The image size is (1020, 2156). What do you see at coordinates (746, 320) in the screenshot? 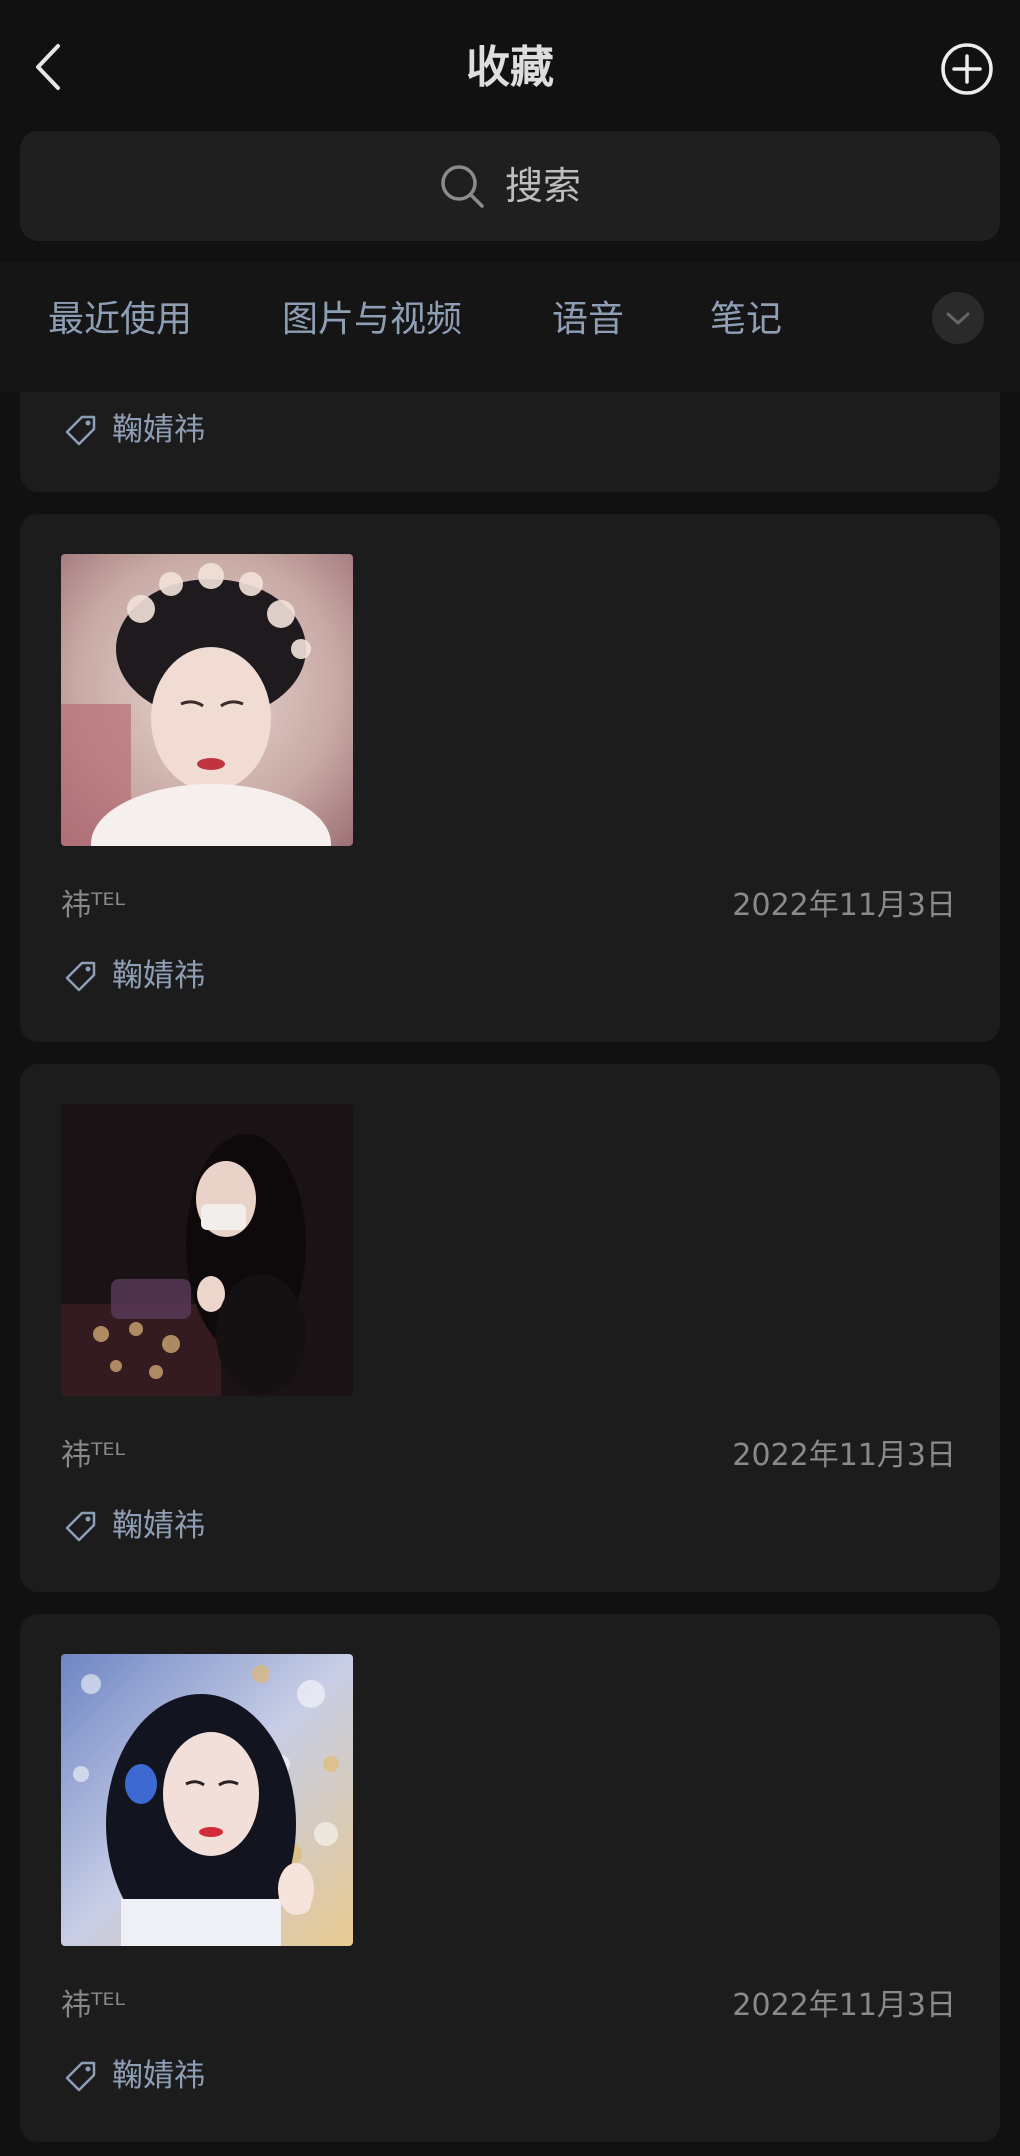
I see `tab-notes: 笔记` at bounding box center [746, 320].